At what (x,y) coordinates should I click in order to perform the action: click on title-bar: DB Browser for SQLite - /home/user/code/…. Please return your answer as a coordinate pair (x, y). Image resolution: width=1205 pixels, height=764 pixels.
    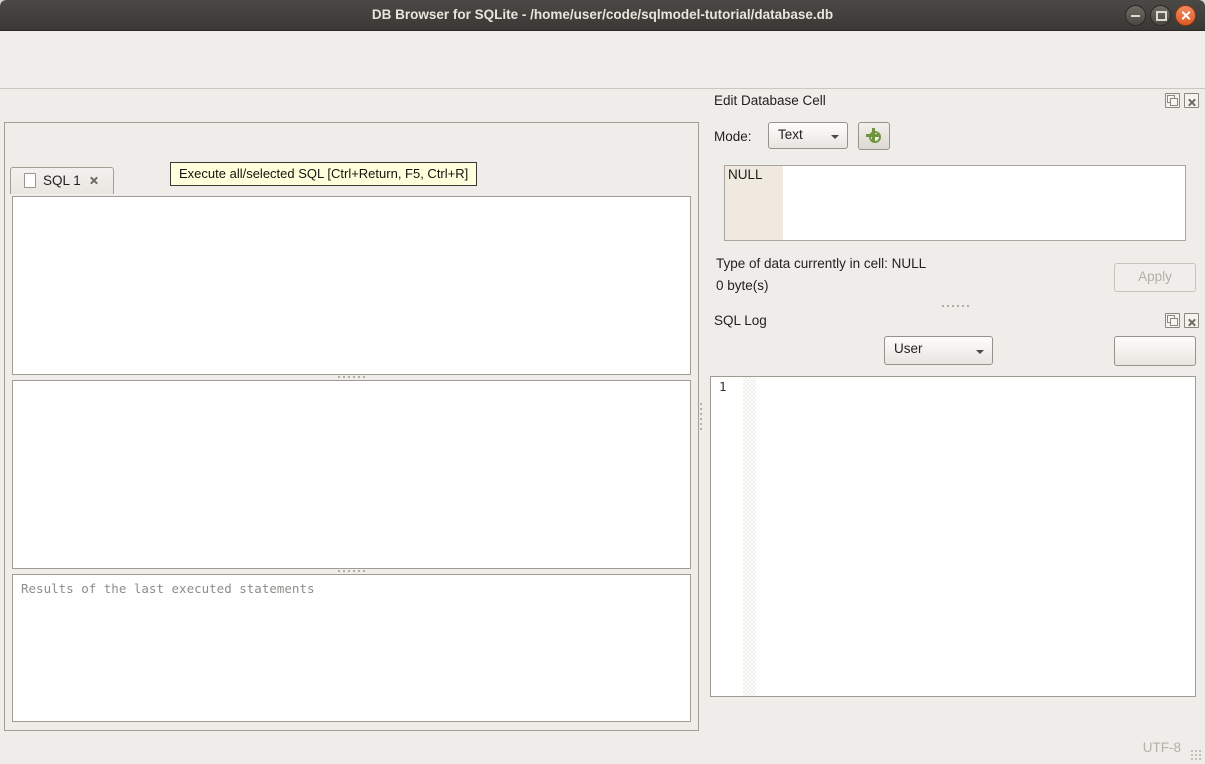
    Looking at the image, I should click on (602, 15).